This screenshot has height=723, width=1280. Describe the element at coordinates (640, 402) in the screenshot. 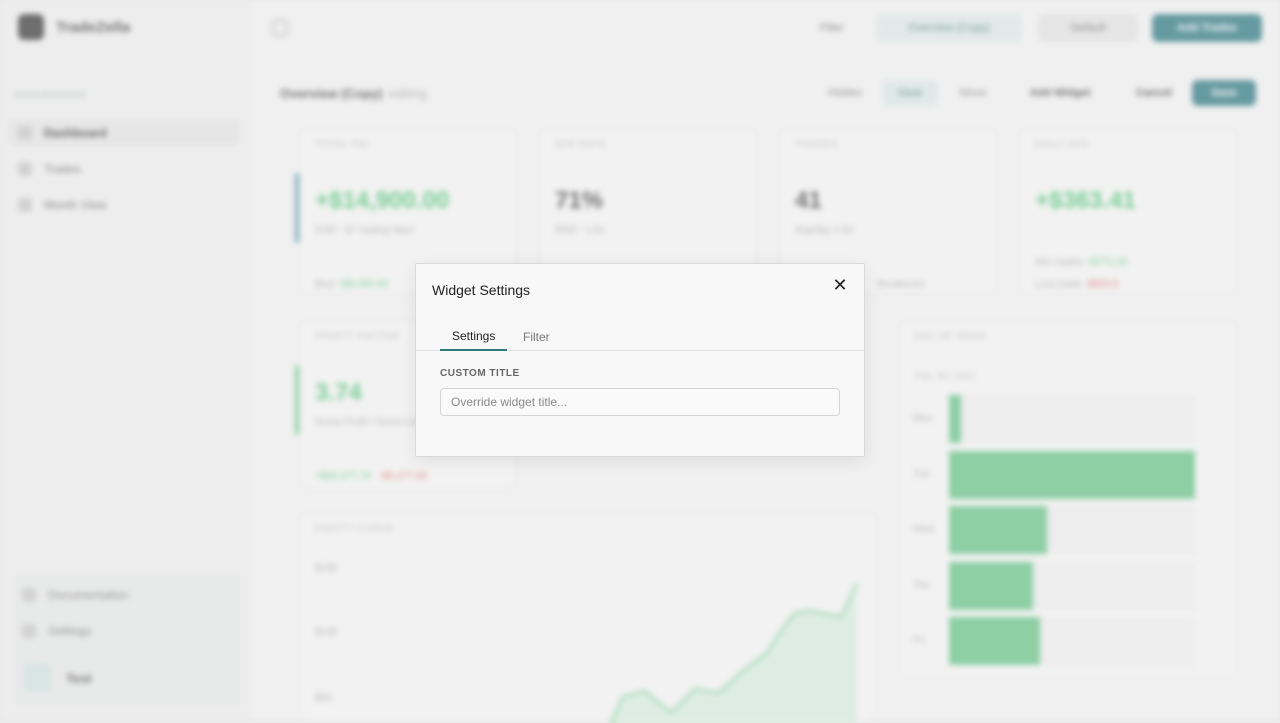

I see `custom-title-input` at that location.